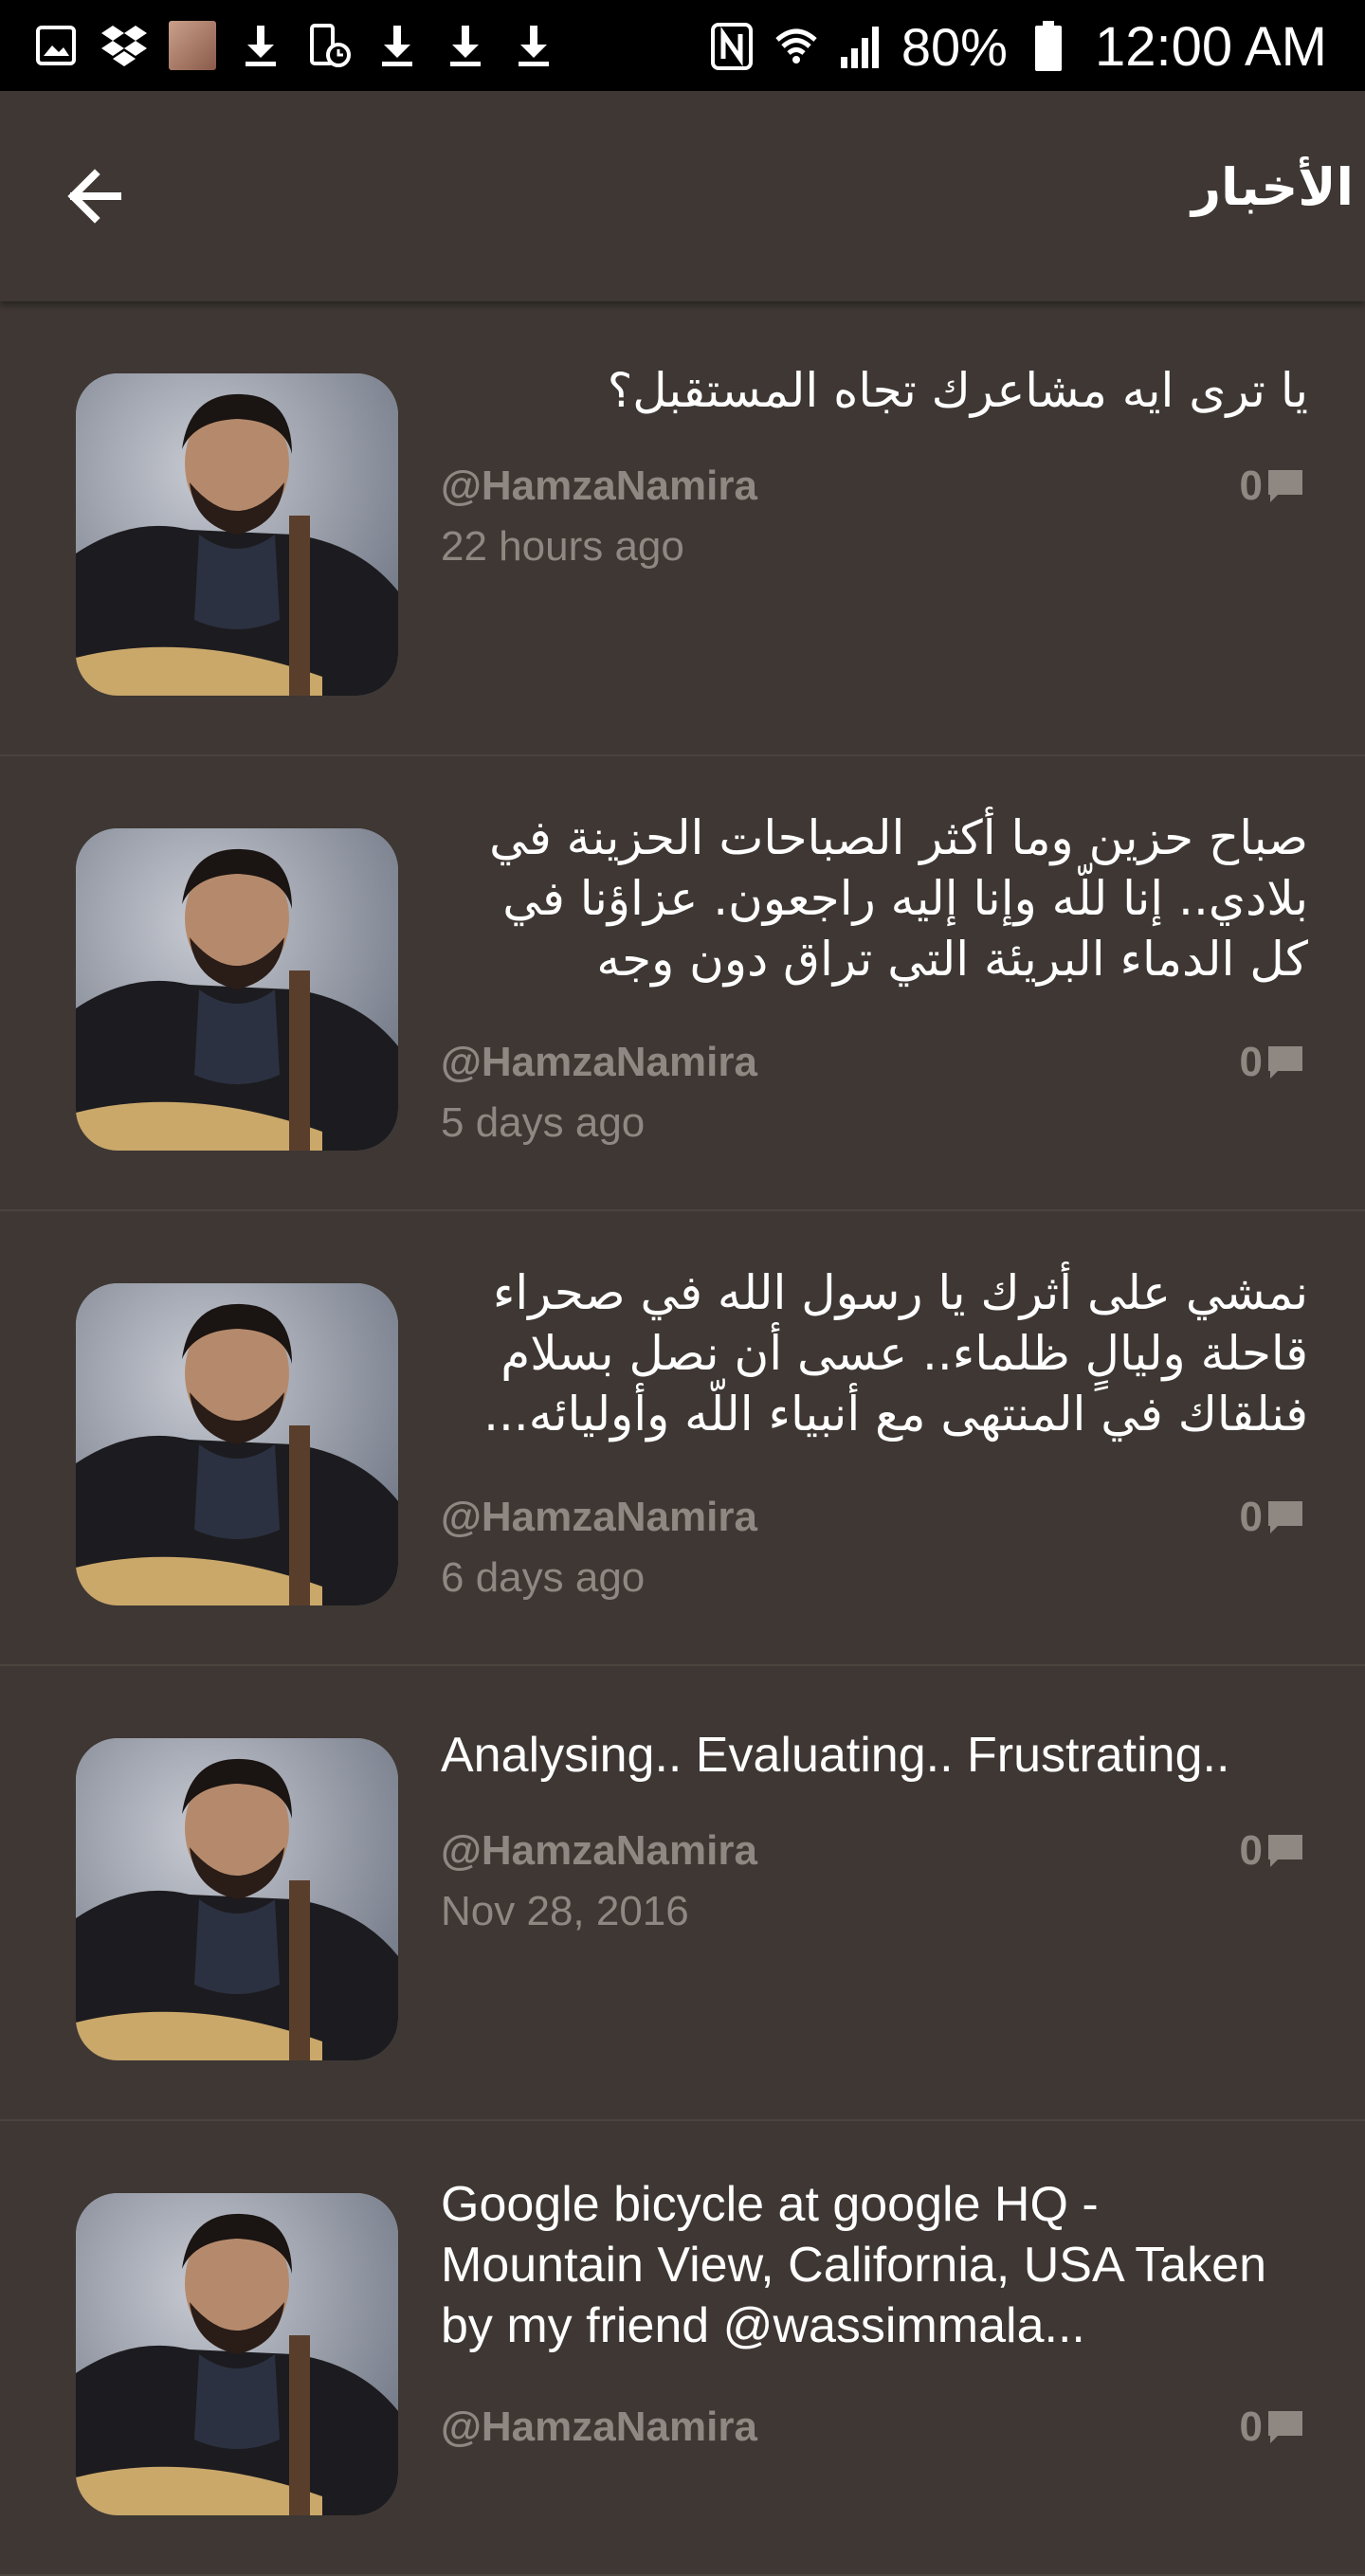  I want to click on battery-percentage: 80%, so click(954, 46).